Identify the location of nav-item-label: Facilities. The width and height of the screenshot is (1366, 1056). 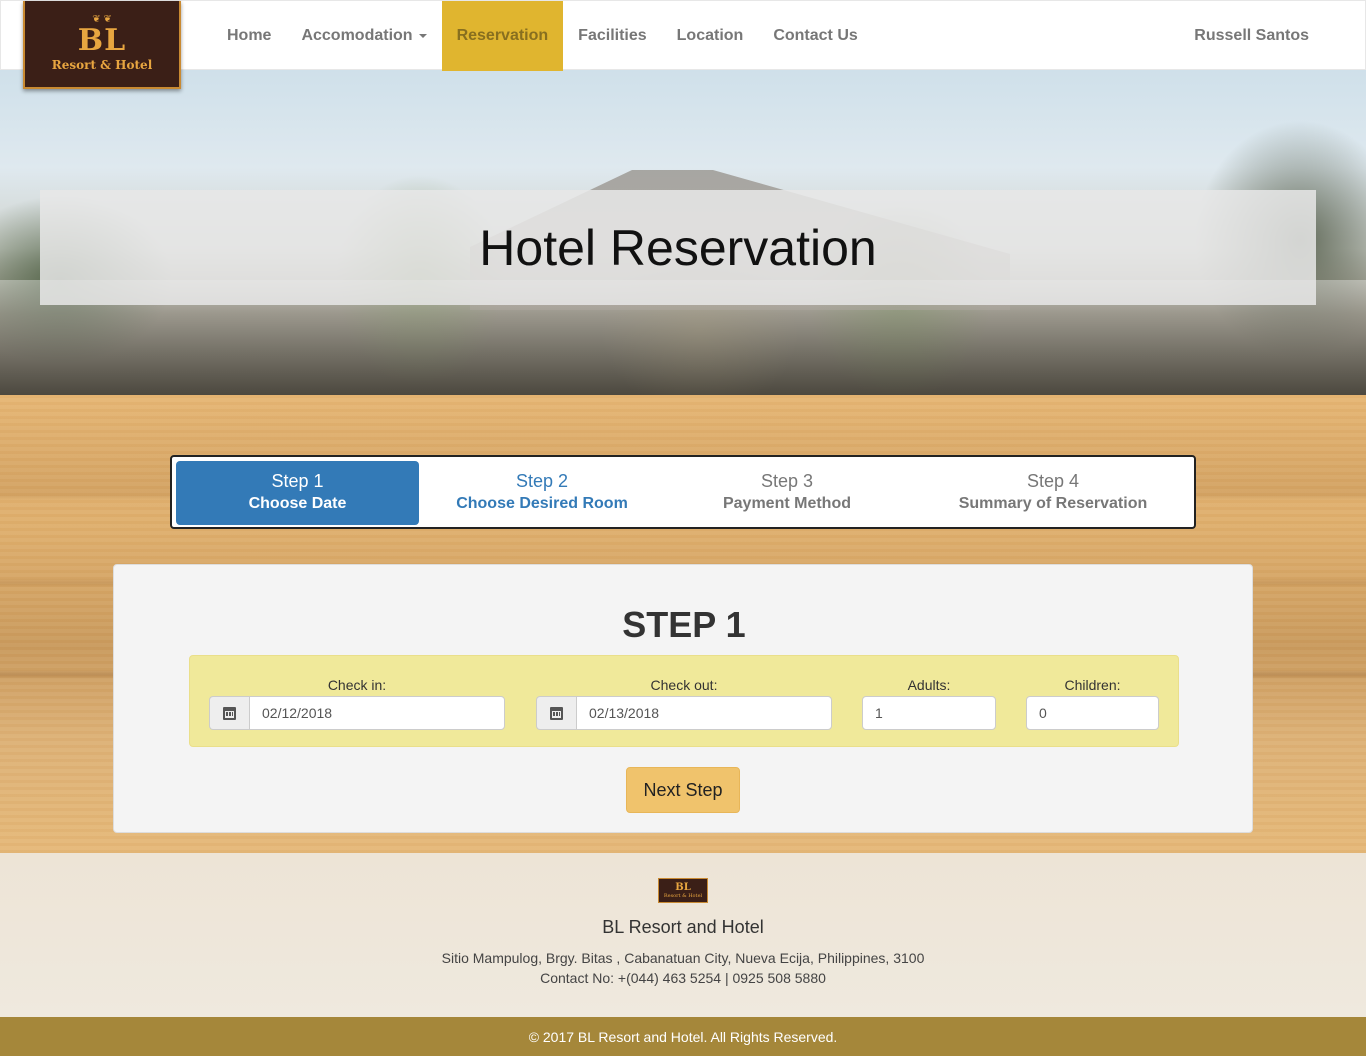
(612, 35).